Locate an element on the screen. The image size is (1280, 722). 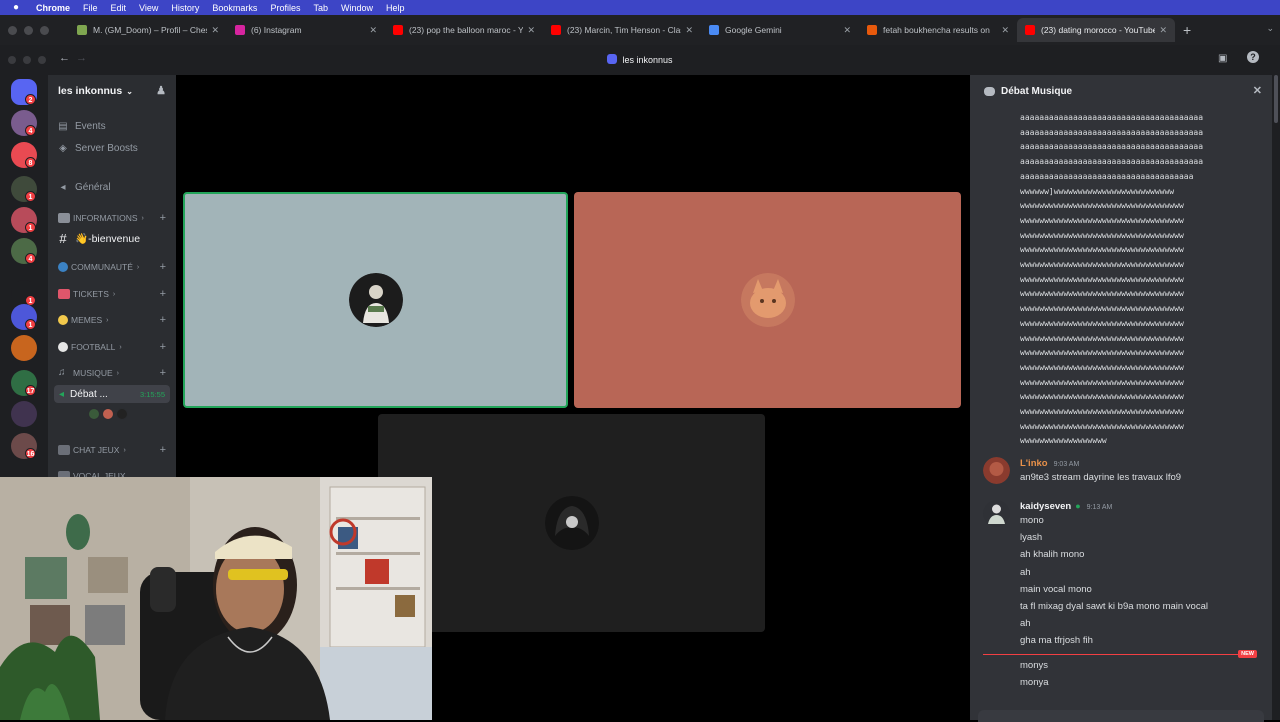
category-label: MUSIQUE is located at coordinates (93, 373).